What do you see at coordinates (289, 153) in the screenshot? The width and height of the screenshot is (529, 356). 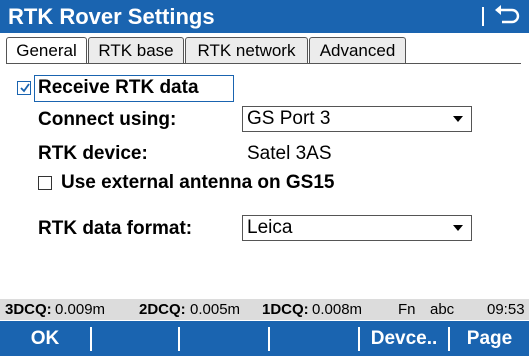 I see `rtk-device-value: Satel 3AS` at bounding box center [289, 153].